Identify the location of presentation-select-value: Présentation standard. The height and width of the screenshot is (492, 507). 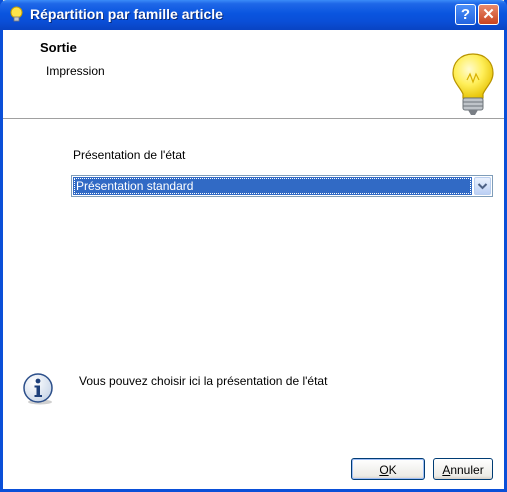
(272, 186).